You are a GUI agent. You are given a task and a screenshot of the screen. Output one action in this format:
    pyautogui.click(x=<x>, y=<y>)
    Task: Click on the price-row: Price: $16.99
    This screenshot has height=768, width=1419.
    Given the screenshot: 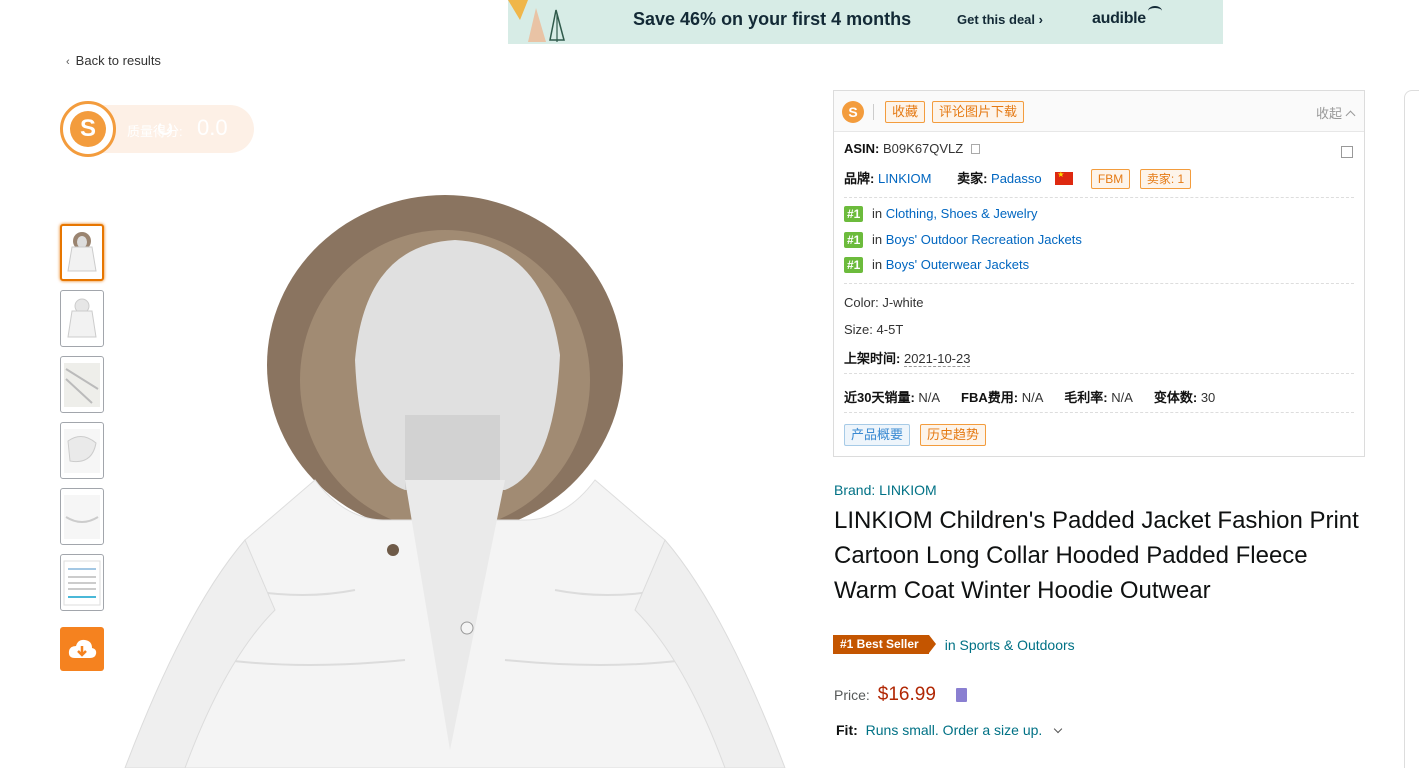 What is the action you would take?
    pyautogui.click(x=900, y=695)
    